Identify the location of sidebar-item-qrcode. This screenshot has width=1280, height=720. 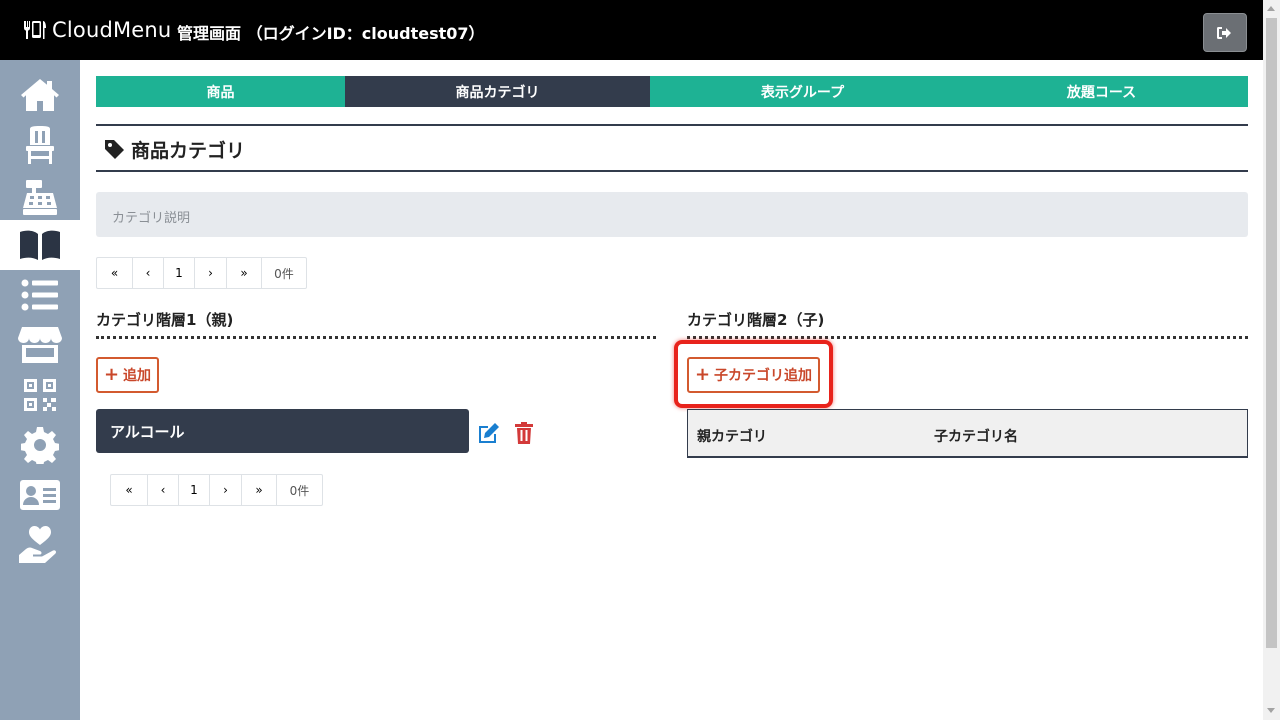
(40, 395).